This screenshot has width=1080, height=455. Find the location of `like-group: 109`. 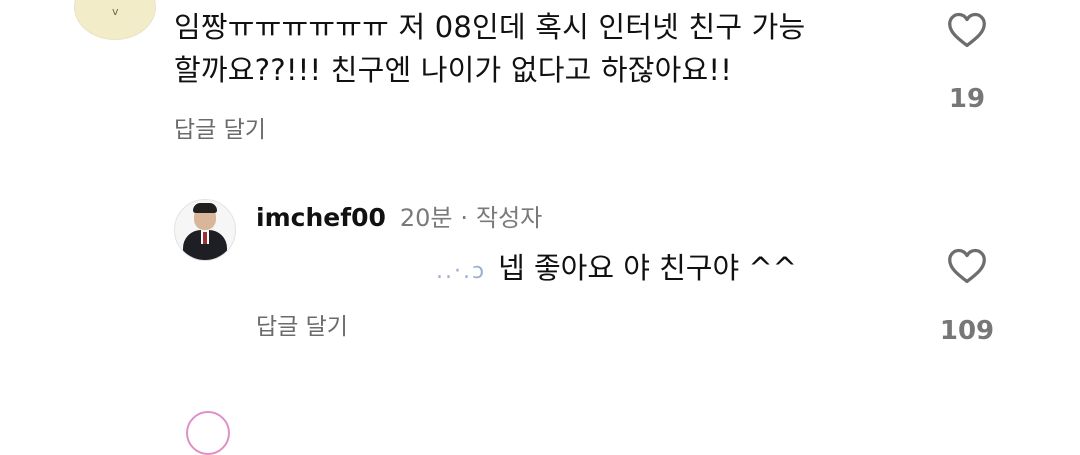

like-group: 109 is located at coordinates (967, 296).